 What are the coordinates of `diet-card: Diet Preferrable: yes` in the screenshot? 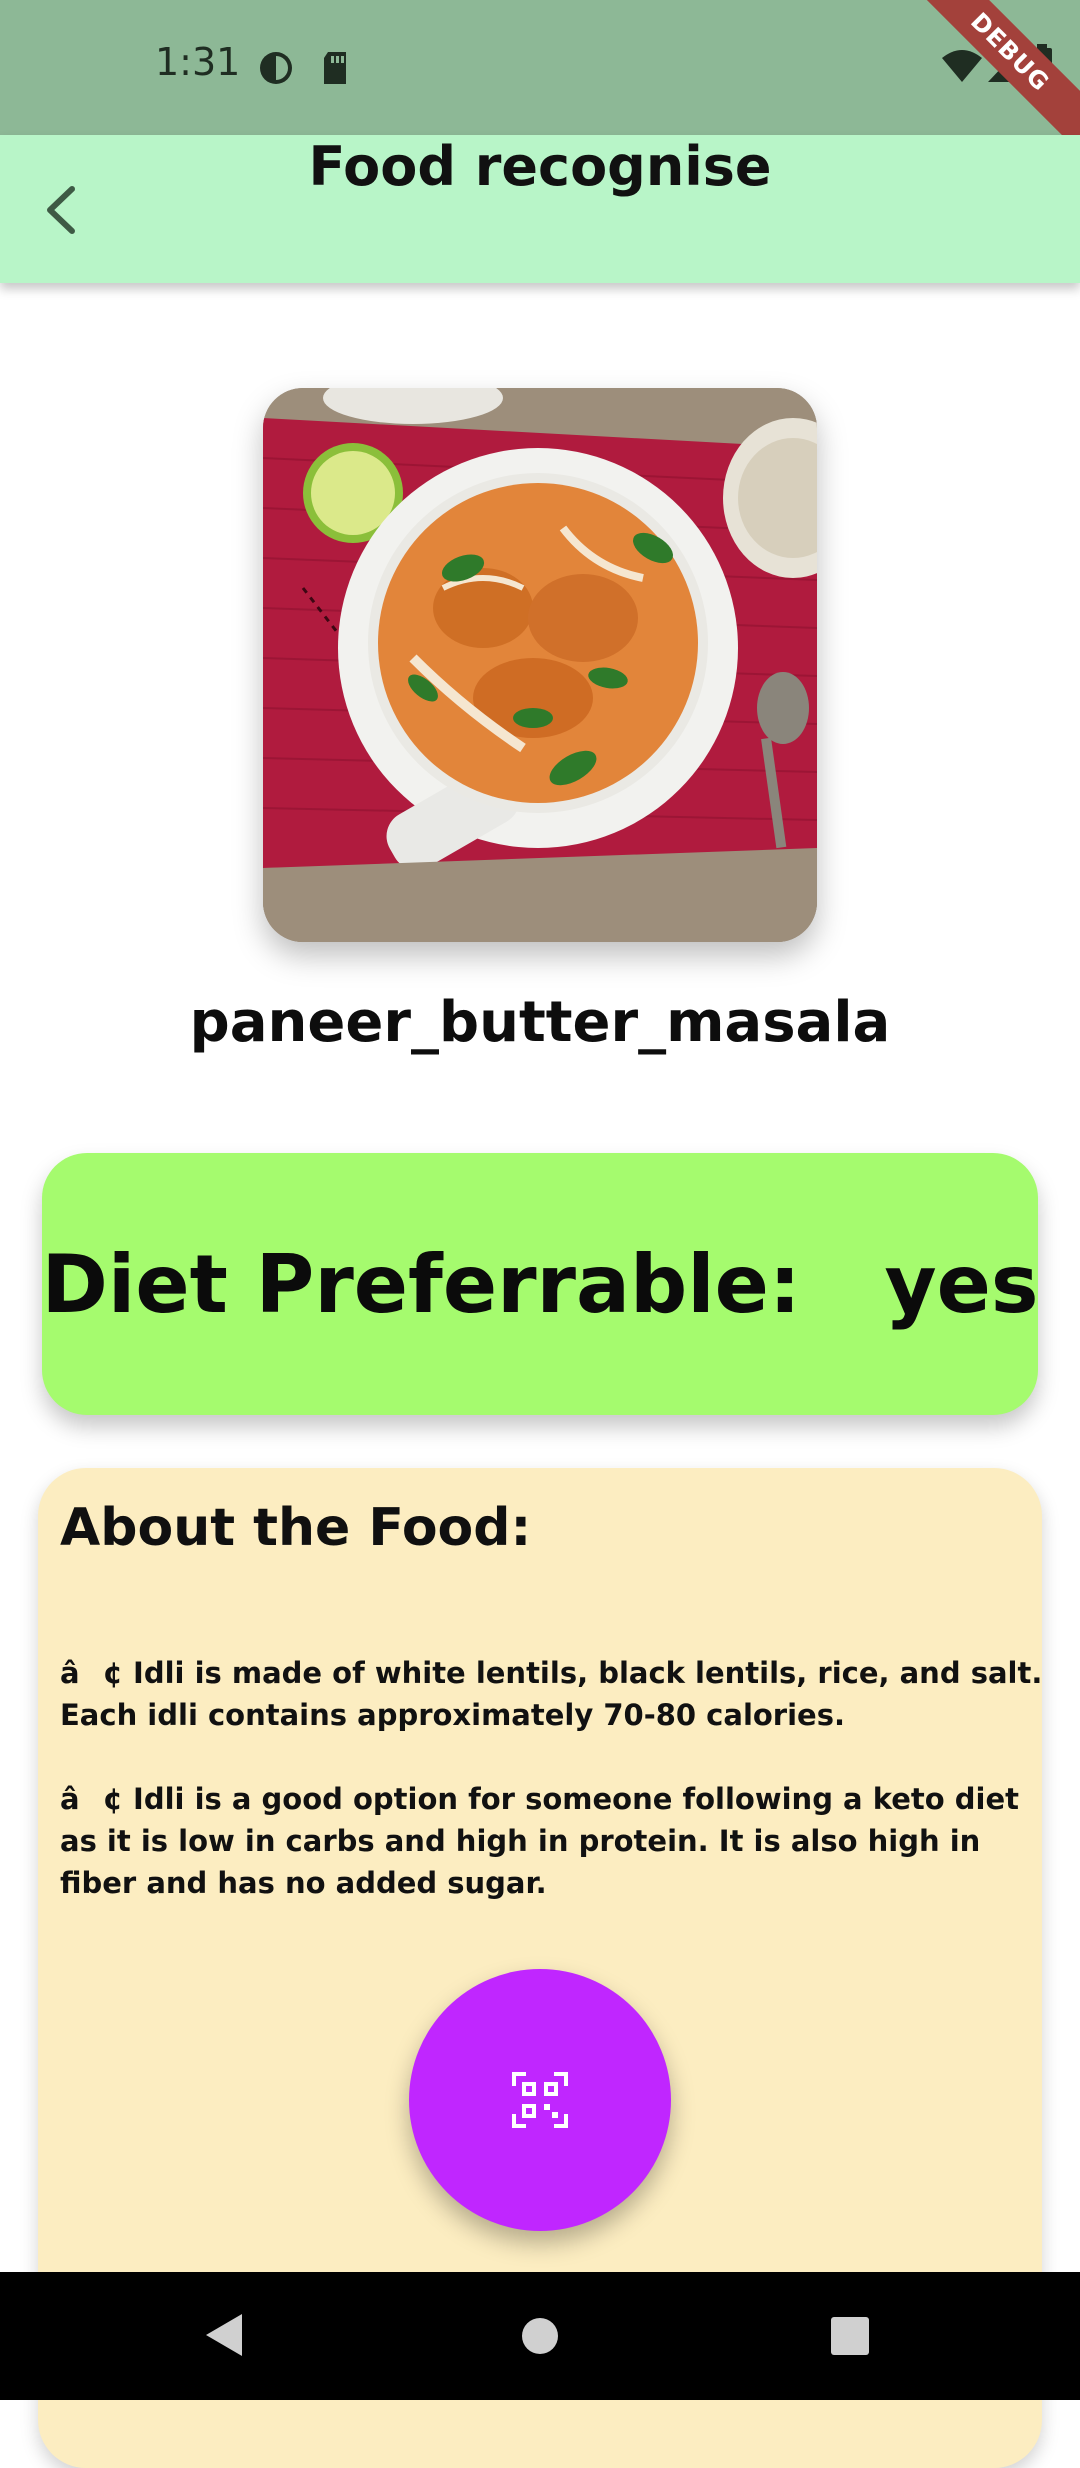 It's located at (540, 1284).